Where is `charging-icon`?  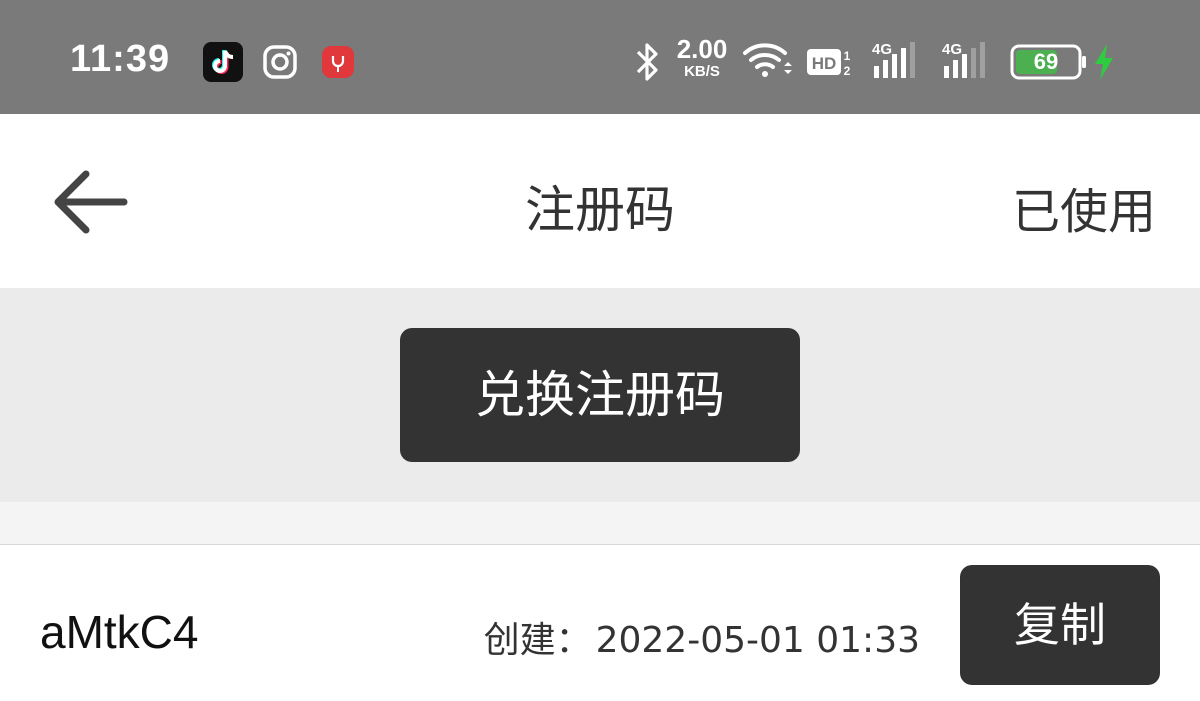
charging-icon is located at coordinates (1104, 62).